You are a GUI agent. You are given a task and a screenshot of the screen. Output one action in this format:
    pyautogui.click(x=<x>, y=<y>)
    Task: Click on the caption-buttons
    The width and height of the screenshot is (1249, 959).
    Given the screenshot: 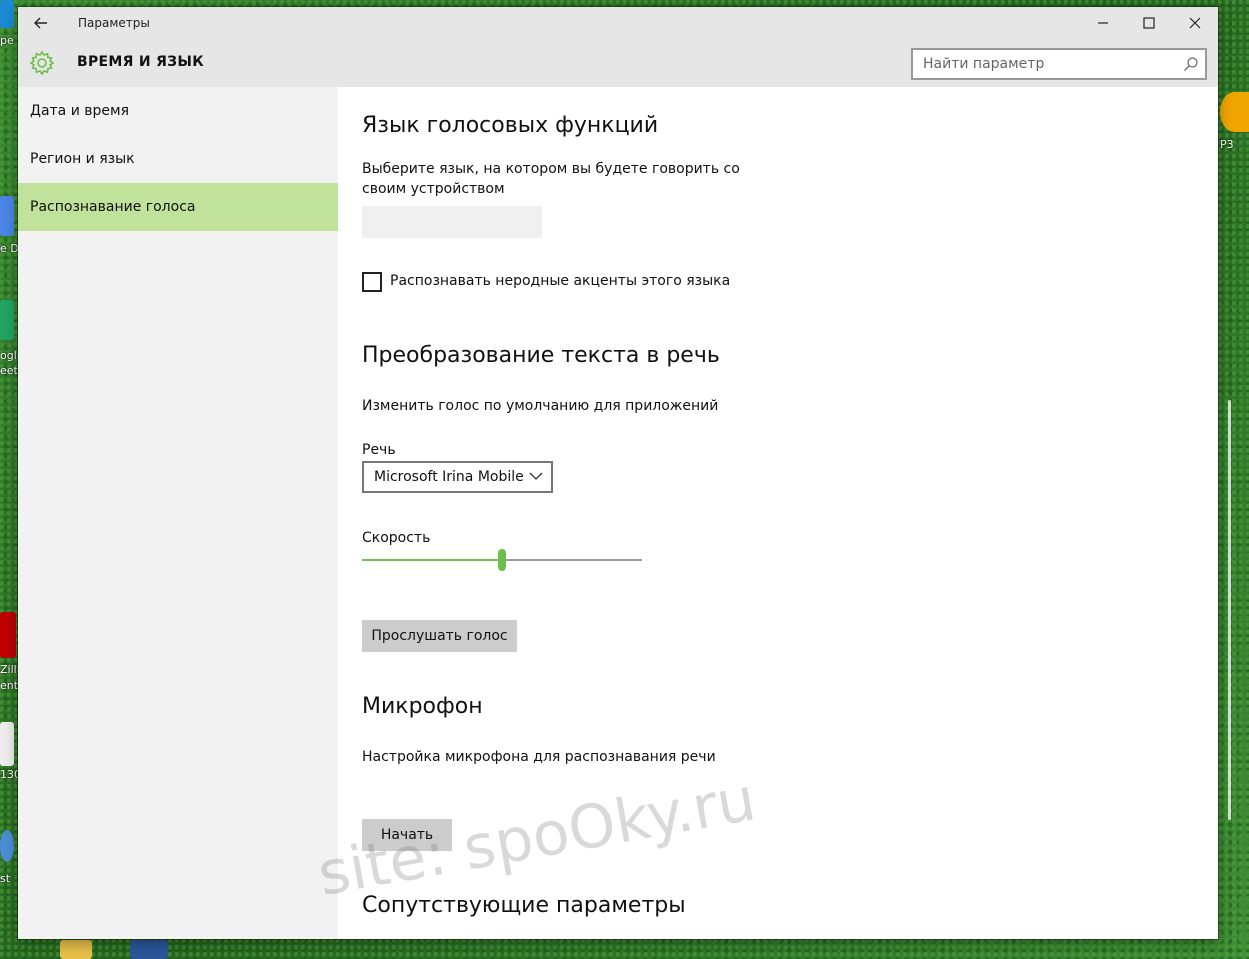 What is the action you would take?
    pyautogui.click(x=1149, y=23)
    